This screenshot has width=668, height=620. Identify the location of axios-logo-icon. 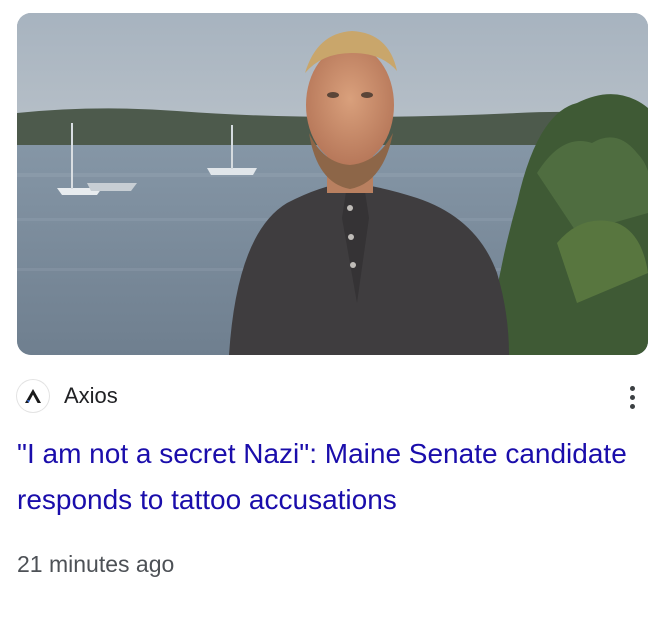
(33, 396).